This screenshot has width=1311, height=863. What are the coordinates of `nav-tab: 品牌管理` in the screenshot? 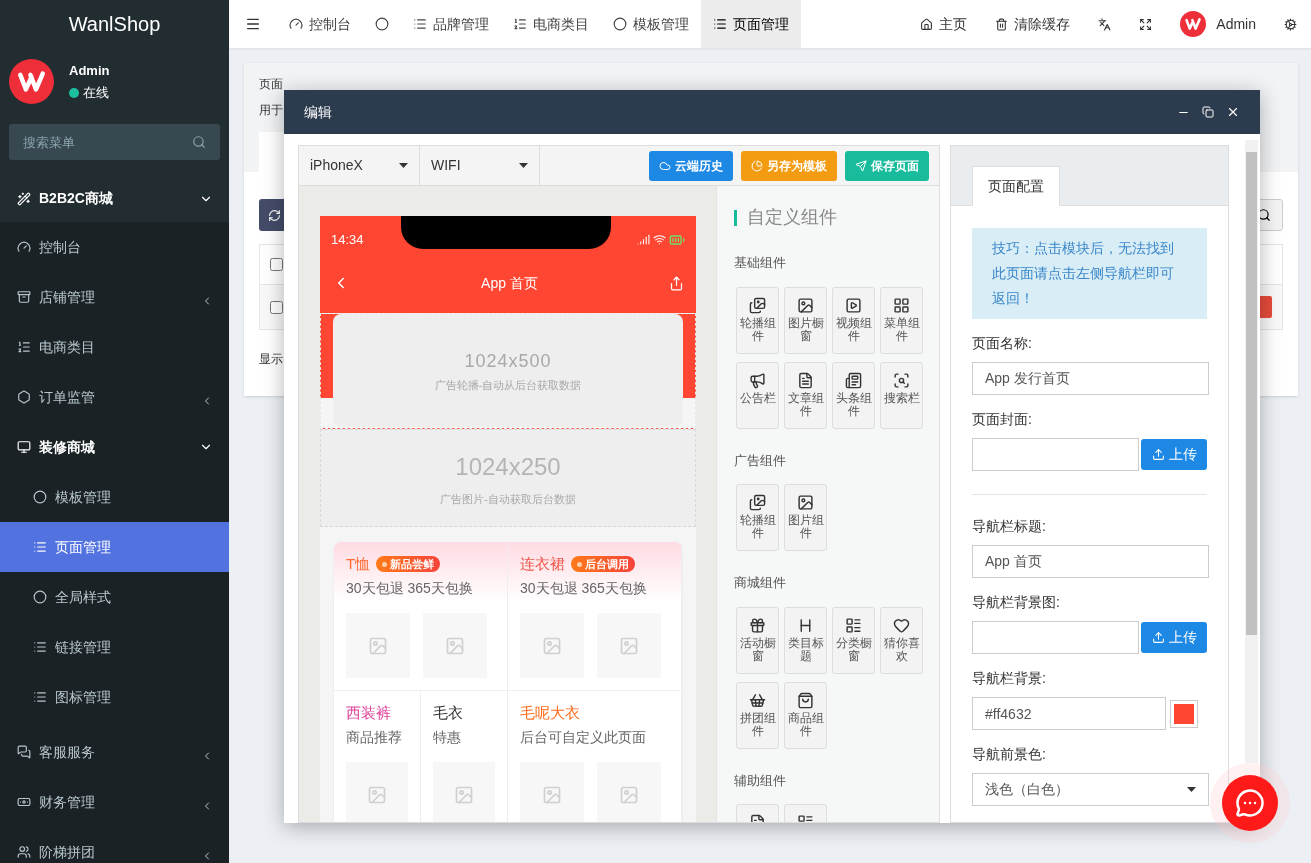 It's located at (451, 24).